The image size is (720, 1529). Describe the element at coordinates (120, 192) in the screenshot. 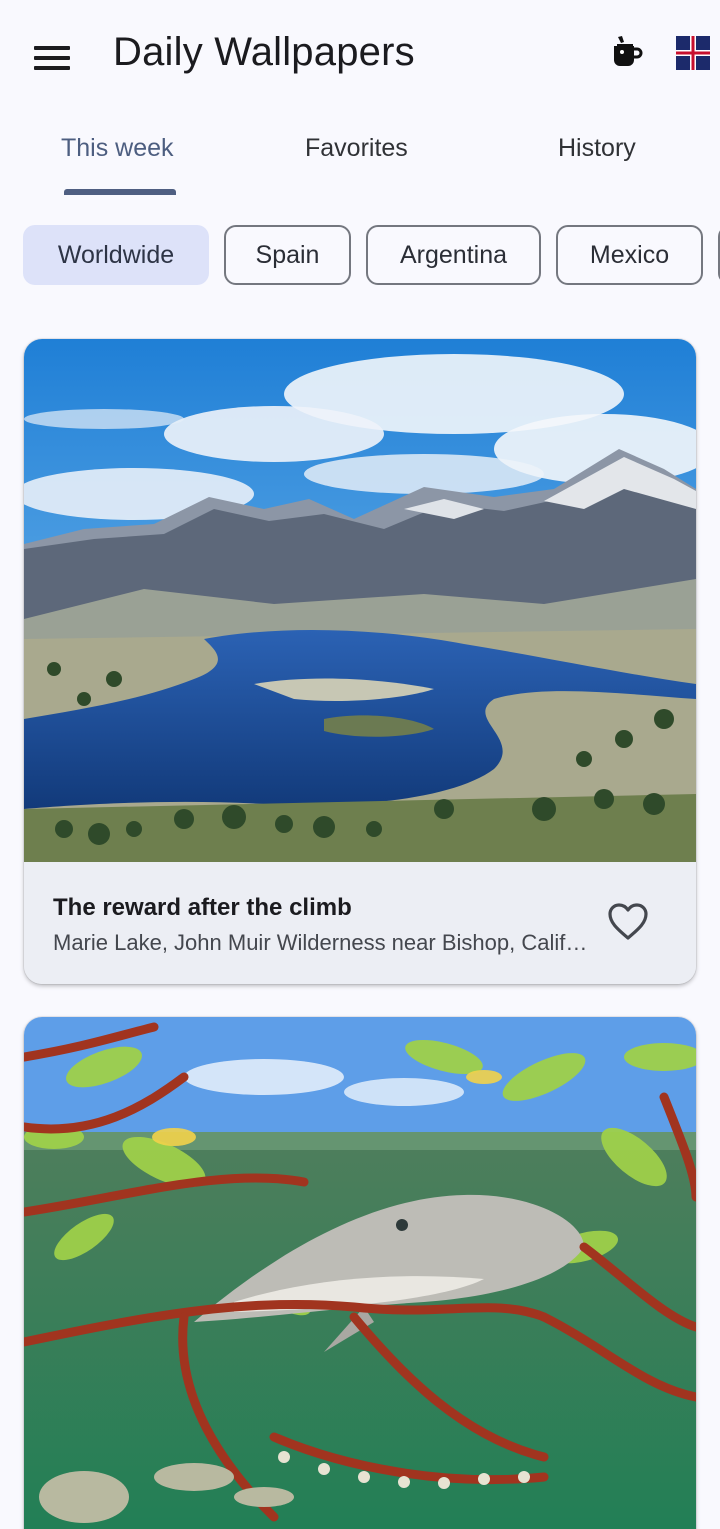

I see `tab-indicator` at that location.